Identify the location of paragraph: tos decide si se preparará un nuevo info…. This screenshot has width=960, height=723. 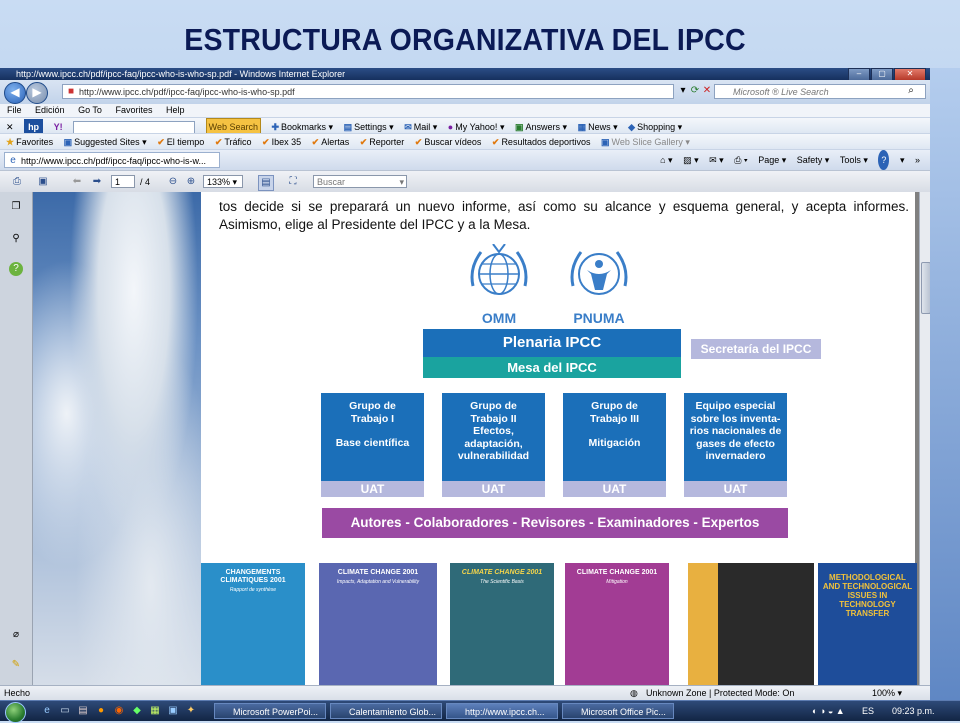
(564, 215).